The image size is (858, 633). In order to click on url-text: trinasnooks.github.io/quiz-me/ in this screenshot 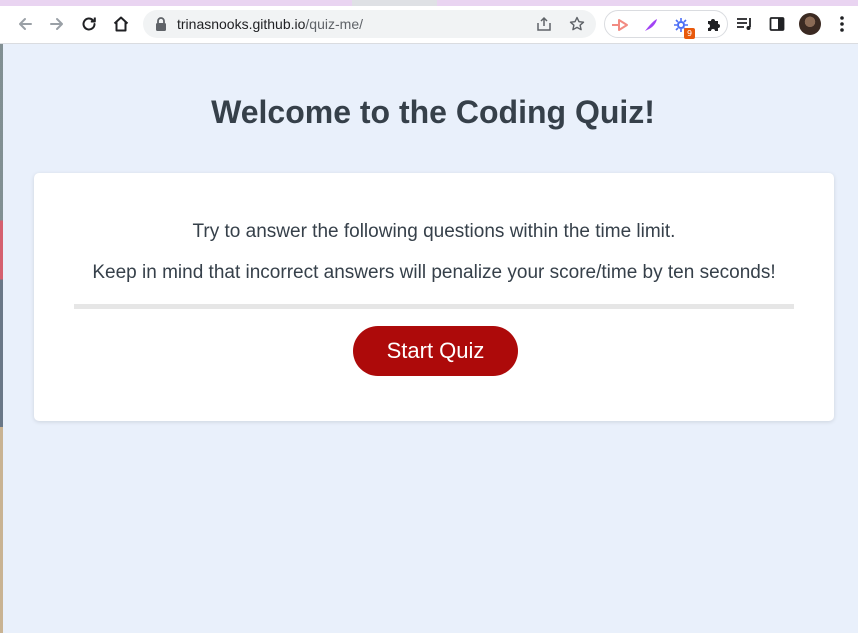, I will do `click(270, 24)`.